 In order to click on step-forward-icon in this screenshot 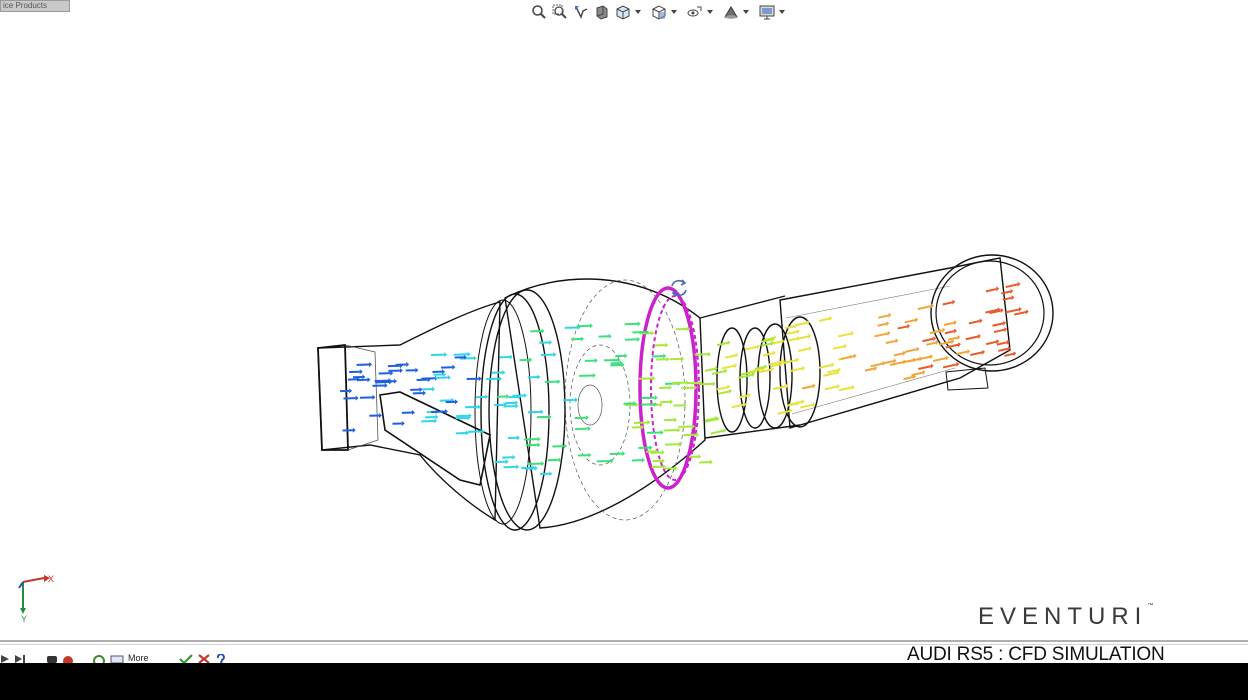, I will do `click(20, 657)`.